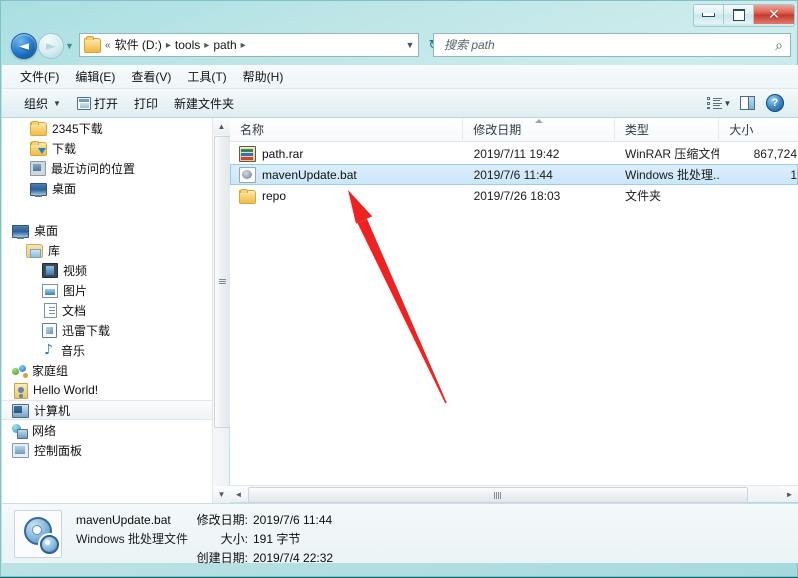 This screenshot has width=798, height=578. I want to click on menu-item-help: 帮助(H), so click(263, 76).